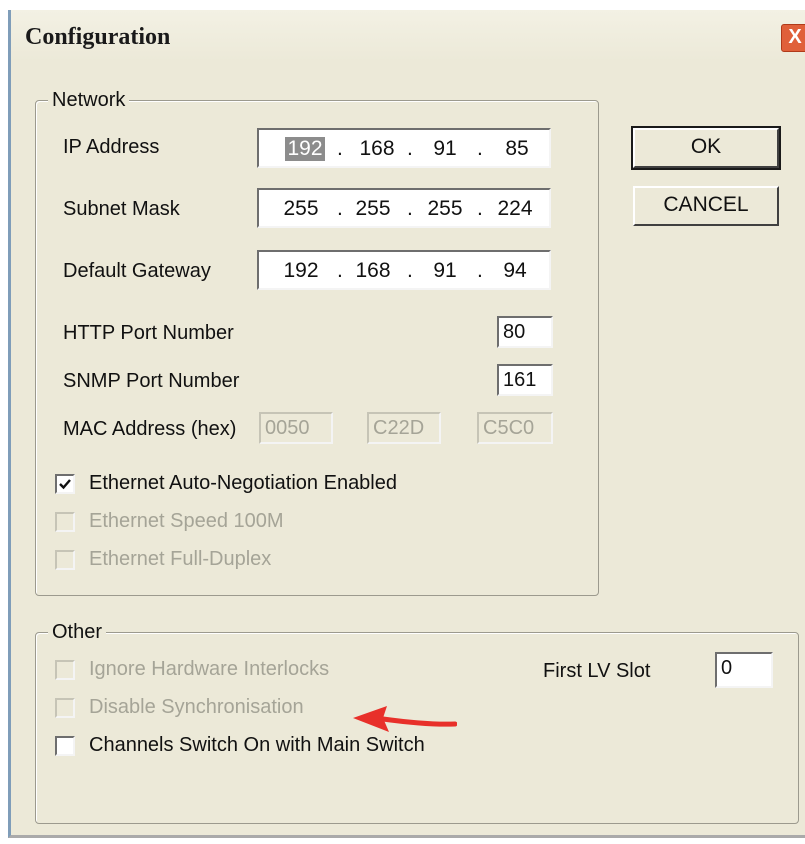 This screenshot has height=844, width=805. Describe the element at coordinates (150, 429) in the screenshot. I see `mac-address-label: MAC Address (hex)` at that location.